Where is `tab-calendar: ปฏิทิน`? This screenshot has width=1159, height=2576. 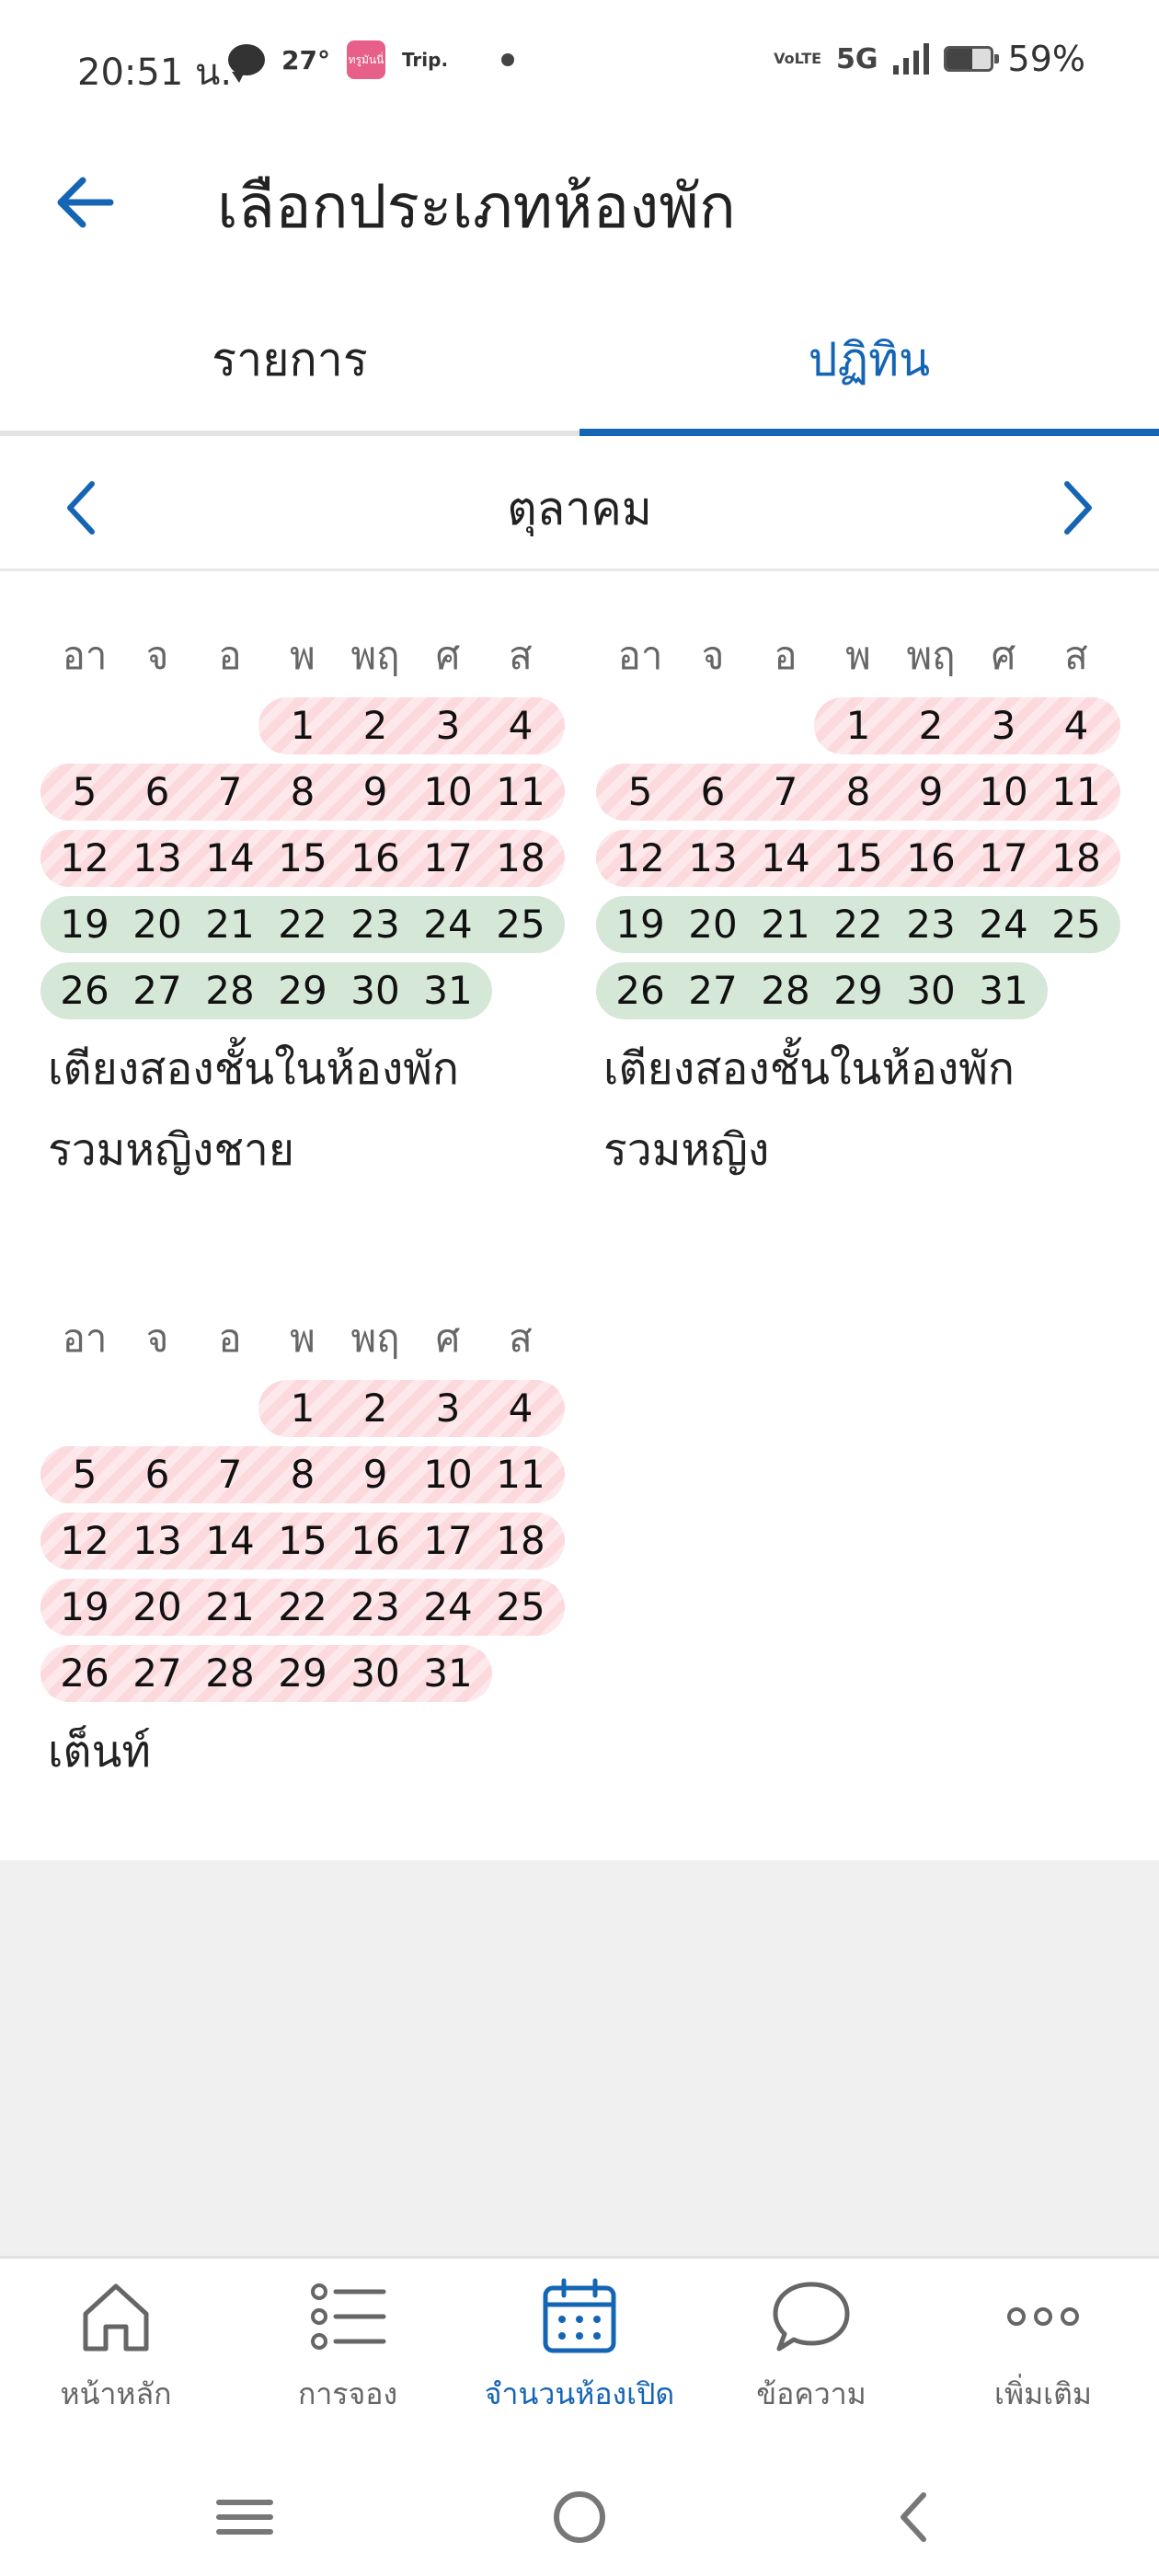 tab-calendar: ปฏิทิน is located at coordinates (869, 359).